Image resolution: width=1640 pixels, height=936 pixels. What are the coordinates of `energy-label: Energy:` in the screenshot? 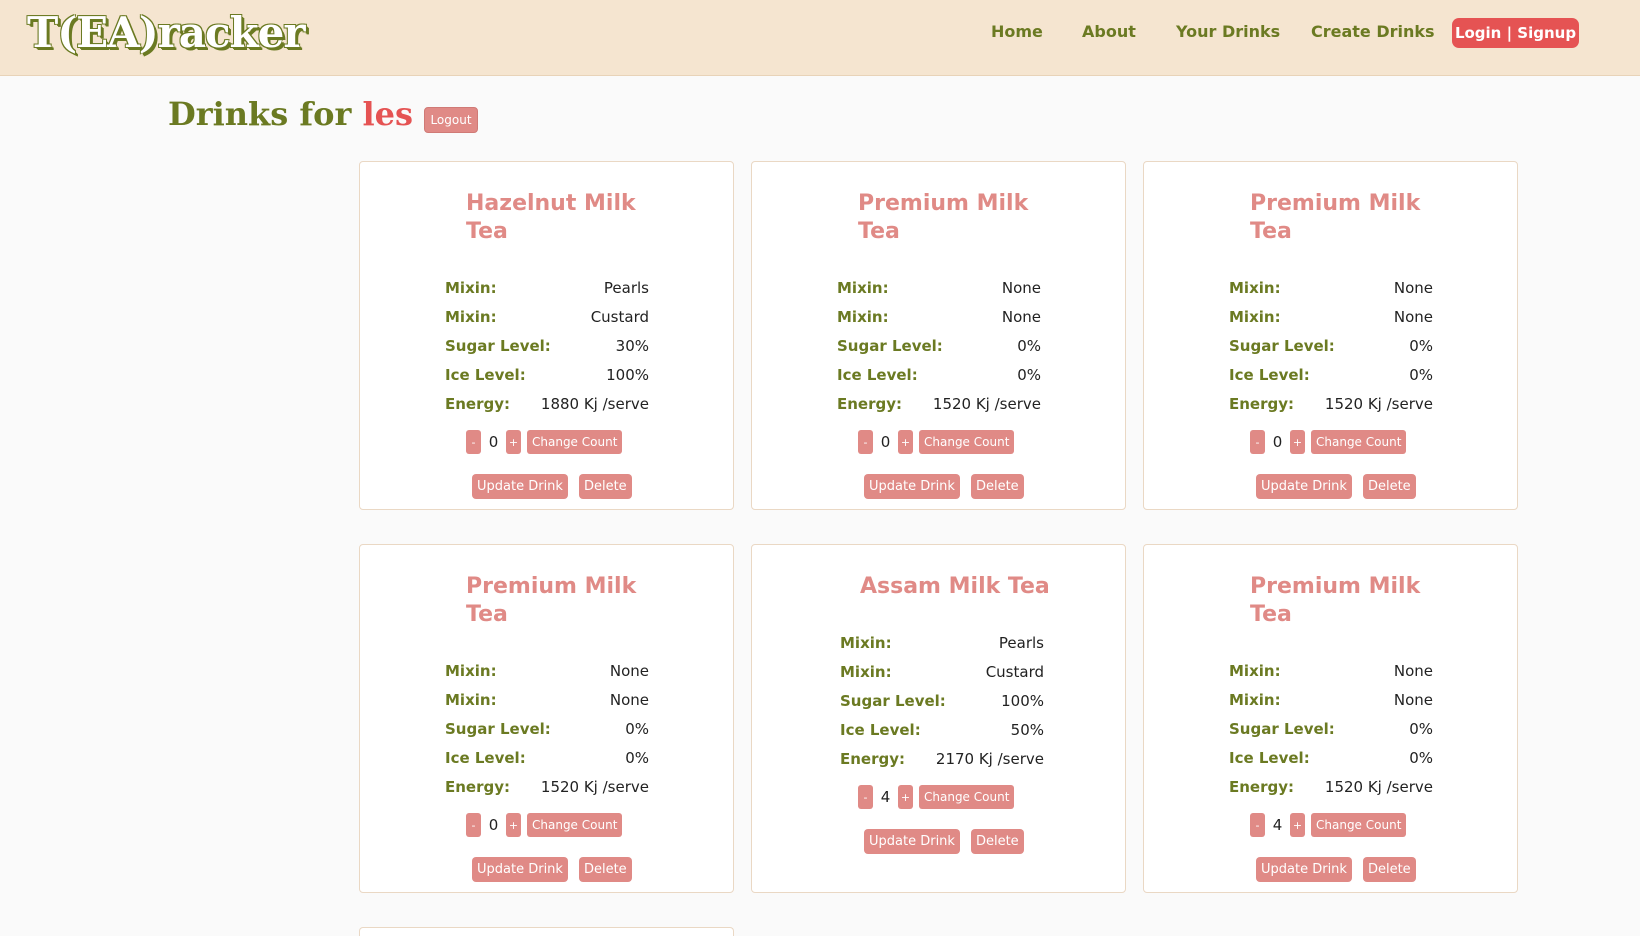 It's located at (478, 404).